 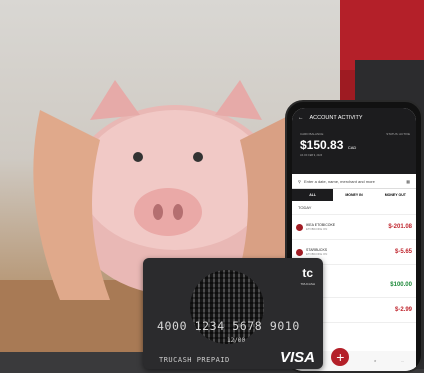 What do you see at coordinates (403, 252) in the screenshot?
I see `transaction-amount: $-5.65` at bounding box center [403, 252].